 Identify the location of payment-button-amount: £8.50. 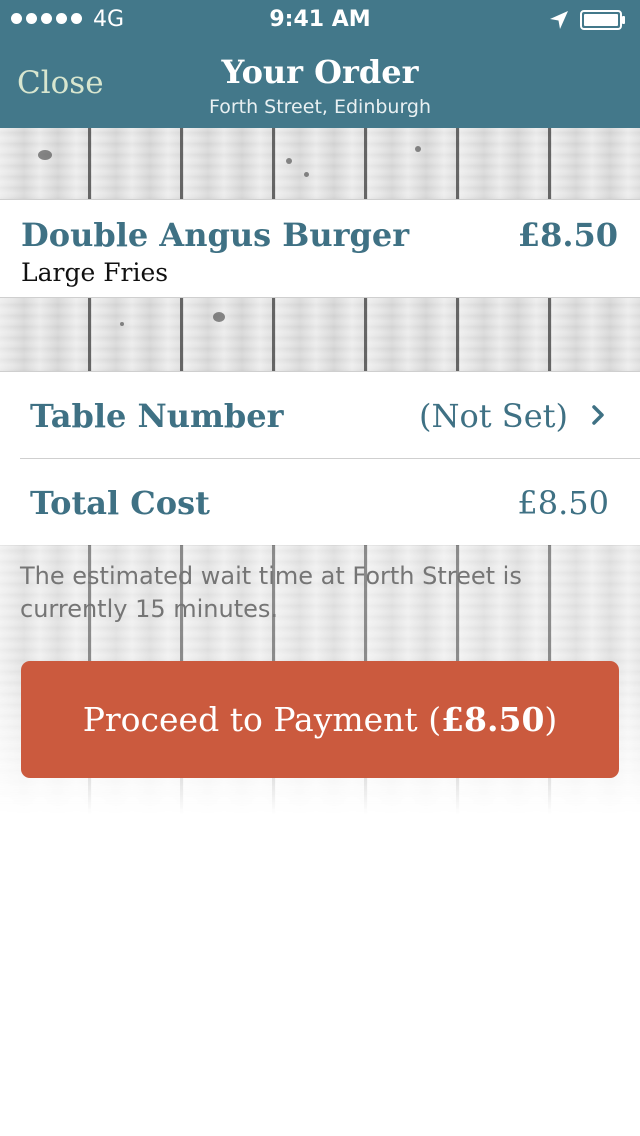
(493, 719).